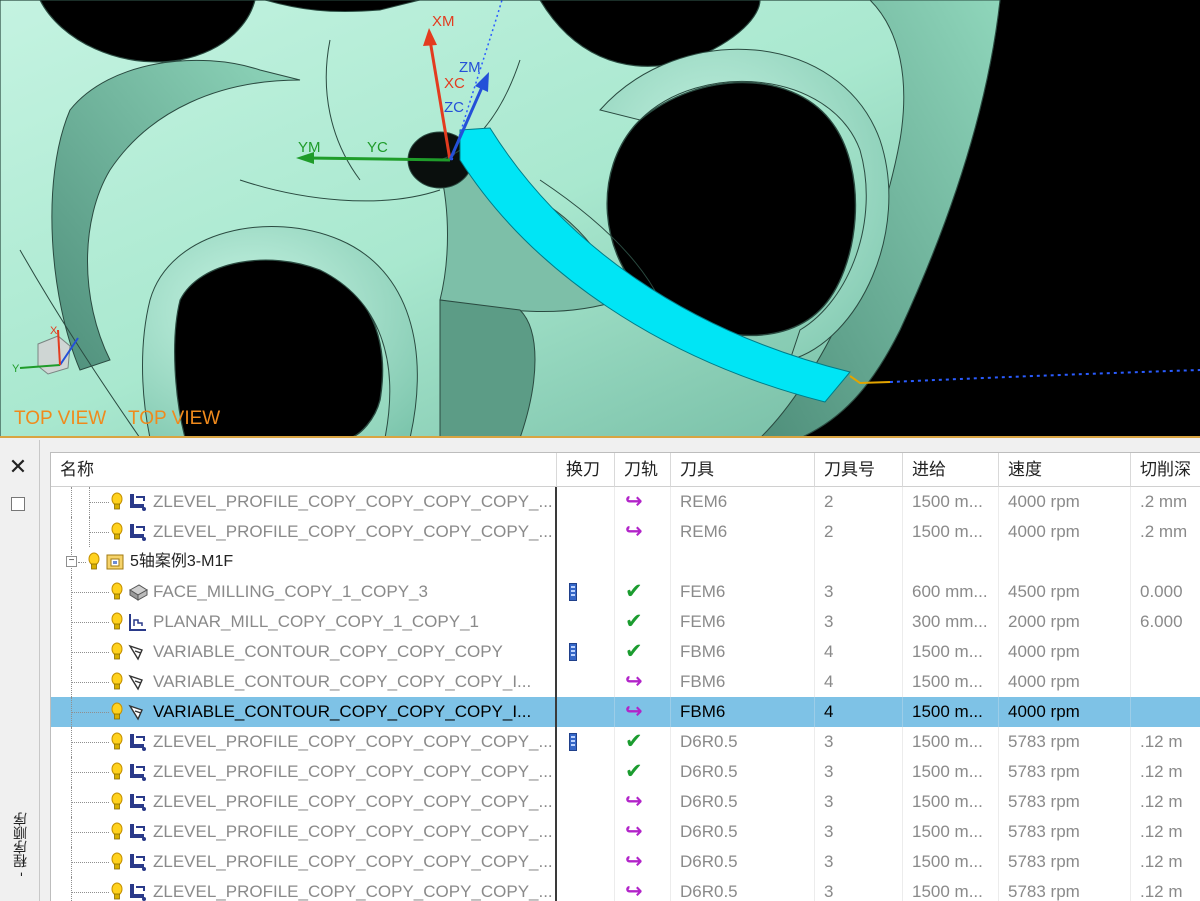 The width and height of the screenshot is (1200, 901). What do you see at coordinates (20, 670) in the screenshot?
I see `navigator-side-strip: ✕ - 程序顺序` at bounding box center [20, 670].